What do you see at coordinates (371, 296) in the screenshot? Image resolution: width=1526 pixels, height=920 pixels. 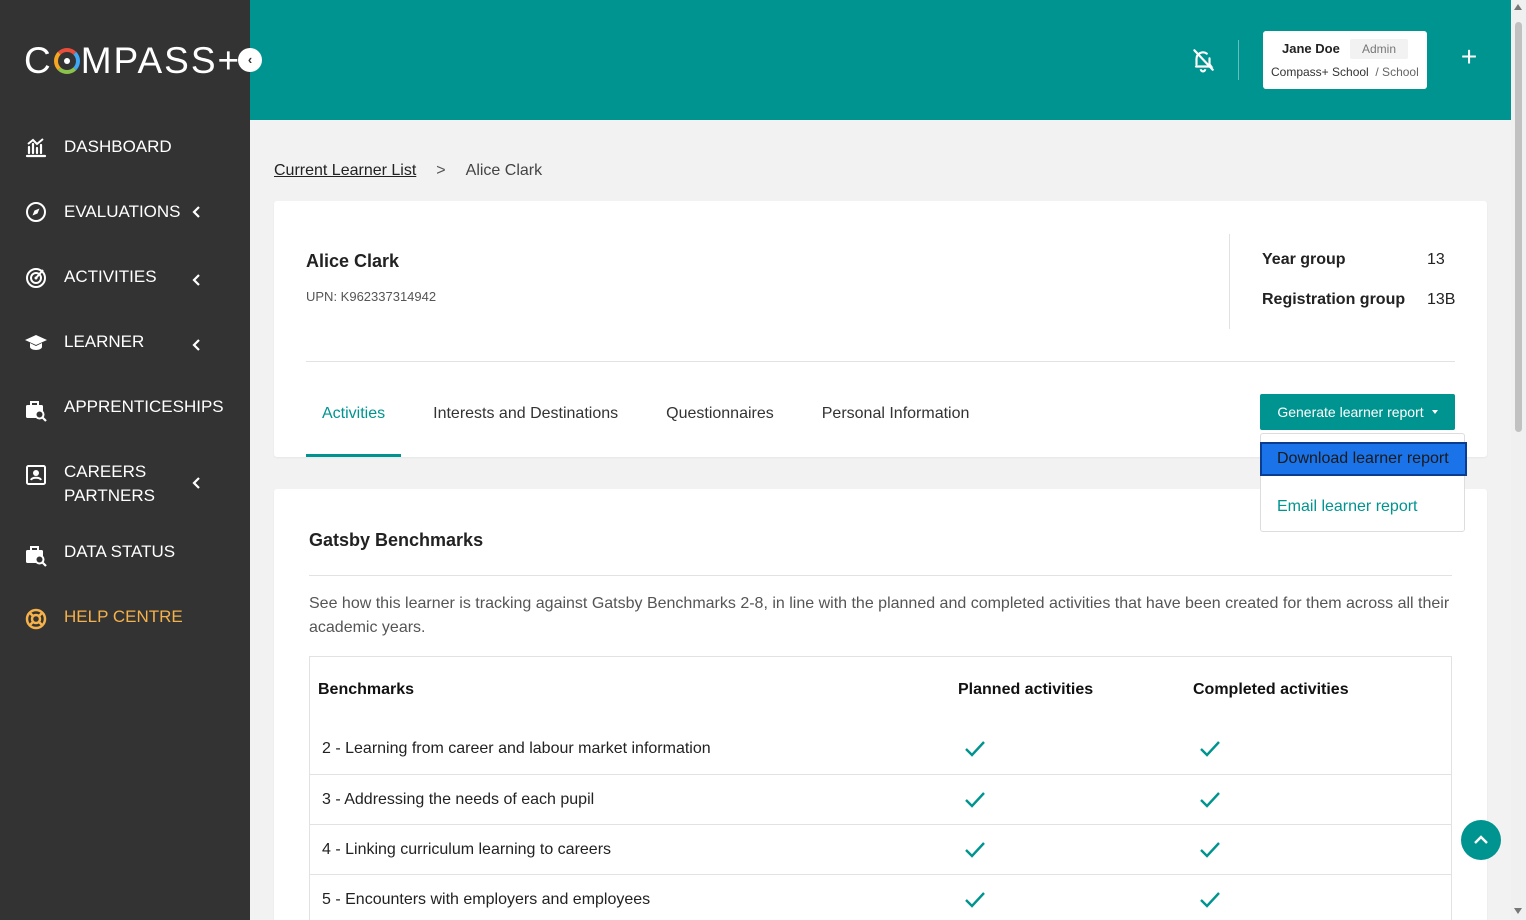 I see `learner-upn: UPN: K962337314942` at bounding box center [371, 296].